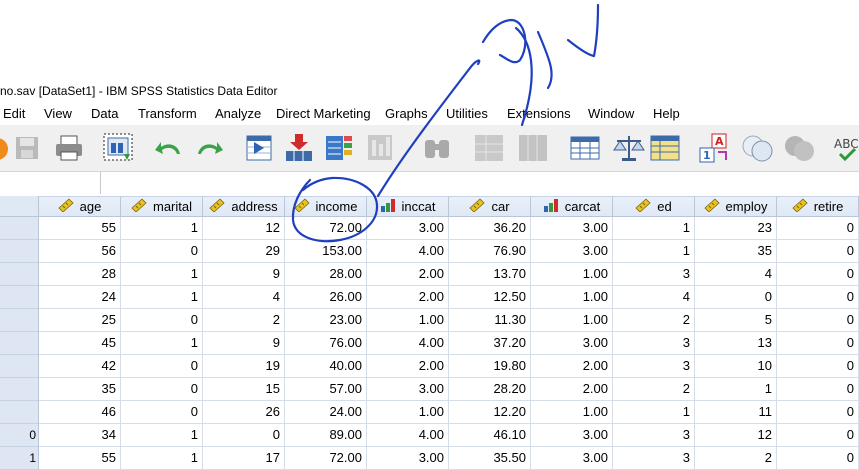 This screenshot has height=470, width=859. What do you see at coordinates (629, 148) in the screenshot?
I see `weight-cases-icon` at bounding box center [629, 148].